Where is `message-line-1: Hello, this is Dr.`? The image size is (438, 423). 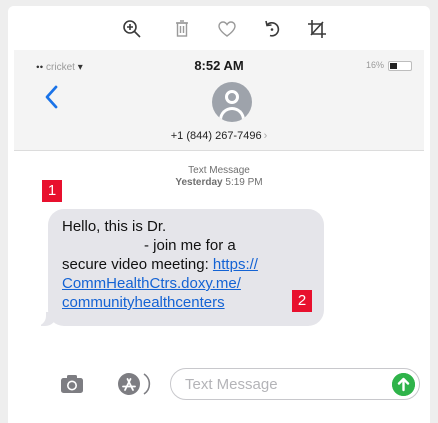
message-line-1: Hello, this is Dr. is located at coordinates (114, 226).